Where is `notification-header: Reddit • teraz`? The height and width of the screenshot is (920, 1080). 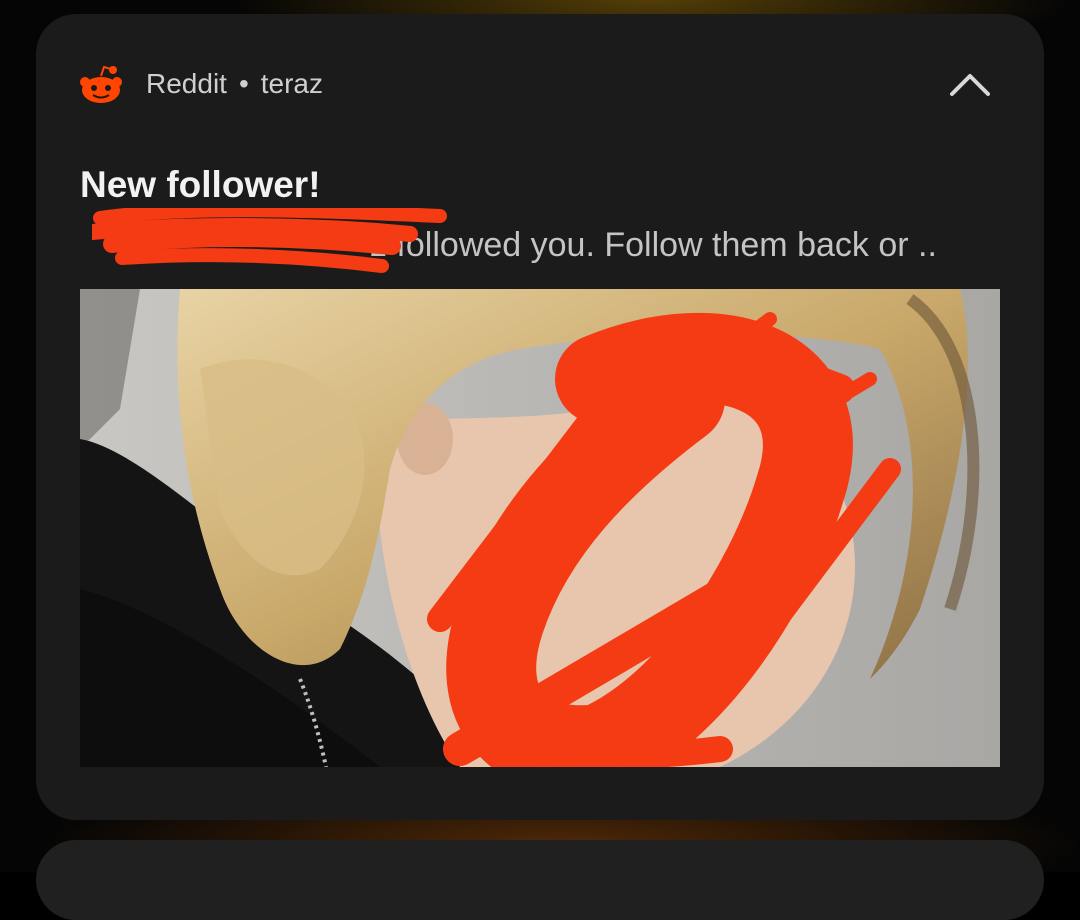
notification-header: Reddit • teraz is located at coordinates (200, 84).